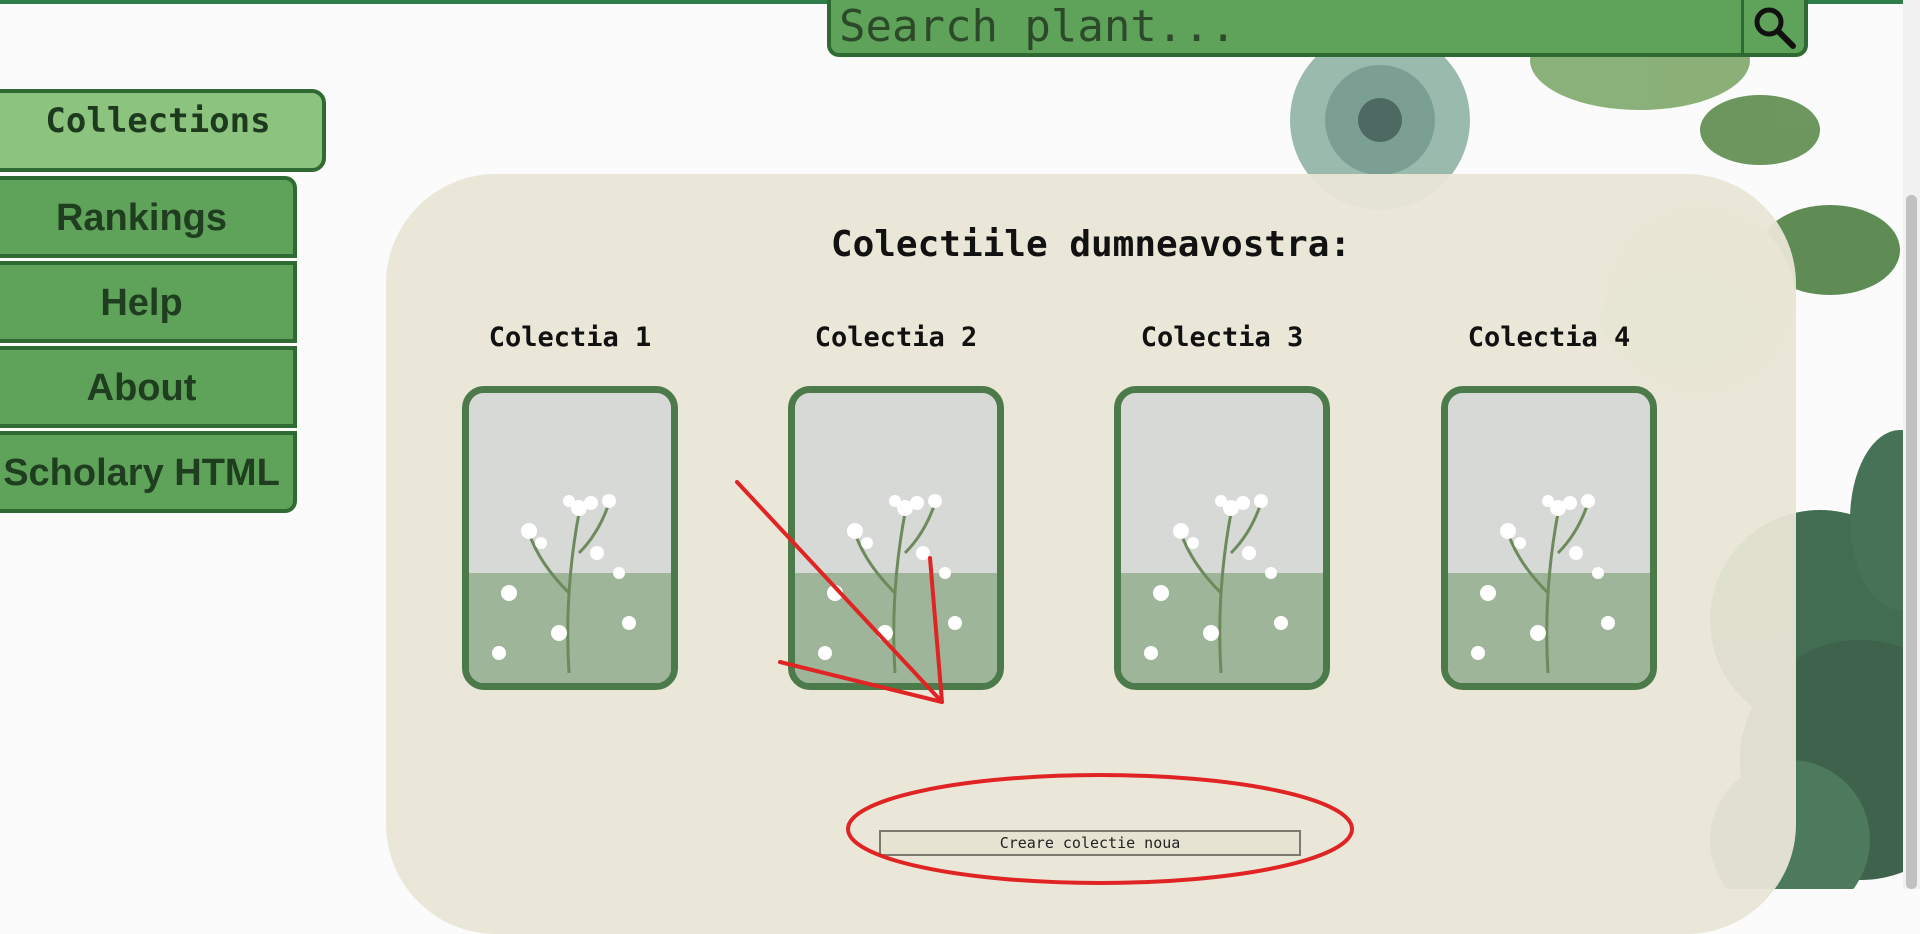 The width and height of the screenshot is (1920, 934). What do you see at coordinates (148, 472) in the screenshot?
I see `sidebar-item-scholary-html: Scholary HTML` at bounding box center [148, 472].